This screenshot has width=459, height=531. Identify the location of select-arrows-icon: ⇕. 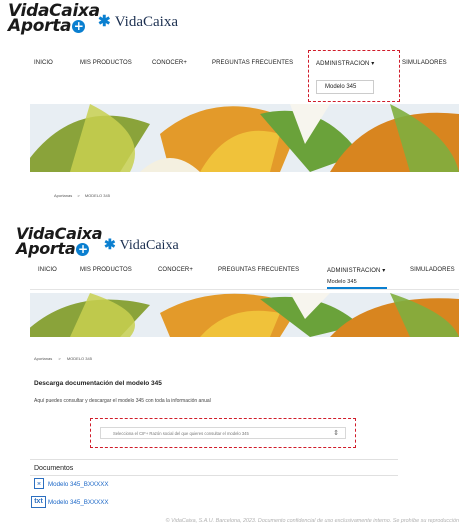
(336, 433).